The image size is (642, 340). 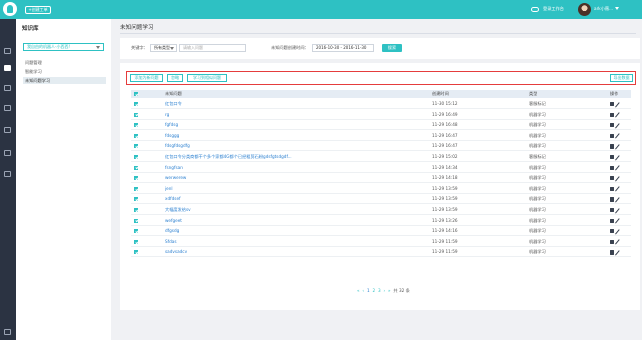 What do you see at coordinates (621, 78) in the screenshot?
I see `export-data-button: 导出数据` at bounding box center [621, 78].